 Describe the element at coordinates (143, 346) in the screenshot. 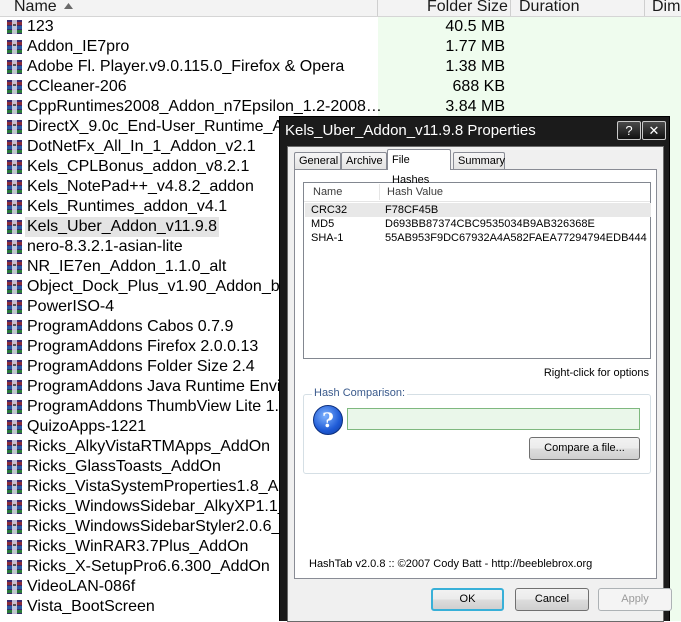

I see `file-name: ProgramAddons Firefox 2.0.0.13` at that location.